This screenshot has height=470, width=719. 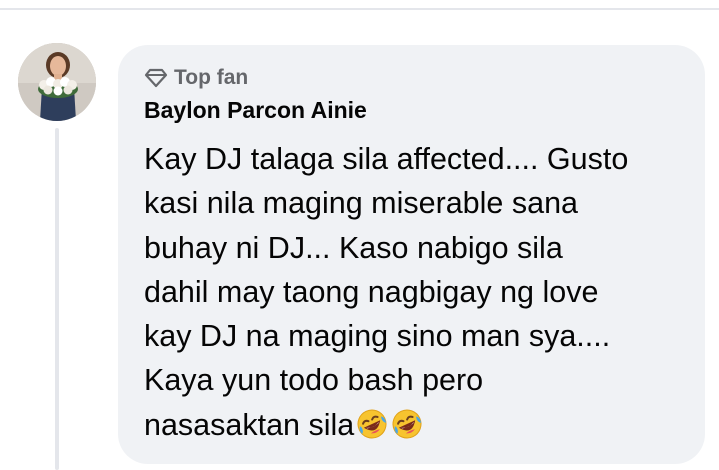 What do you see at coordinates (255, 110) in the screenshot?
I see `comment-author-name: Baylon Parcon Ainie` at bounding box center [255, 110].